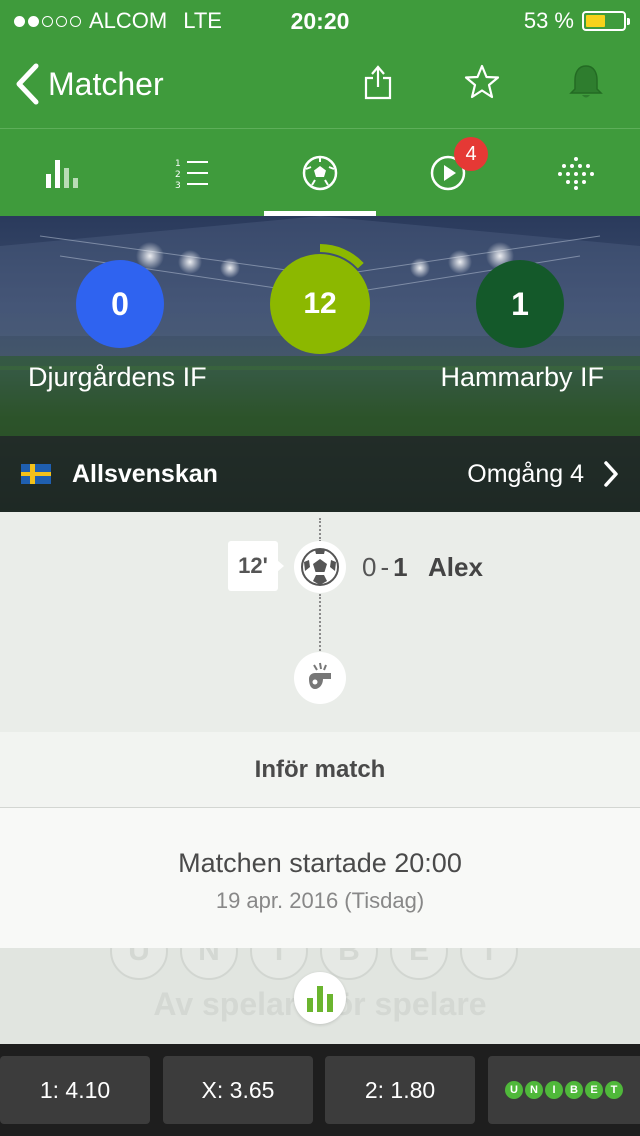 The width and height of the screenshot is (640, 1136). Describe the element at coordinates (106, 83) in the screenshot. I see `back-button-label: Matcher` at that location.